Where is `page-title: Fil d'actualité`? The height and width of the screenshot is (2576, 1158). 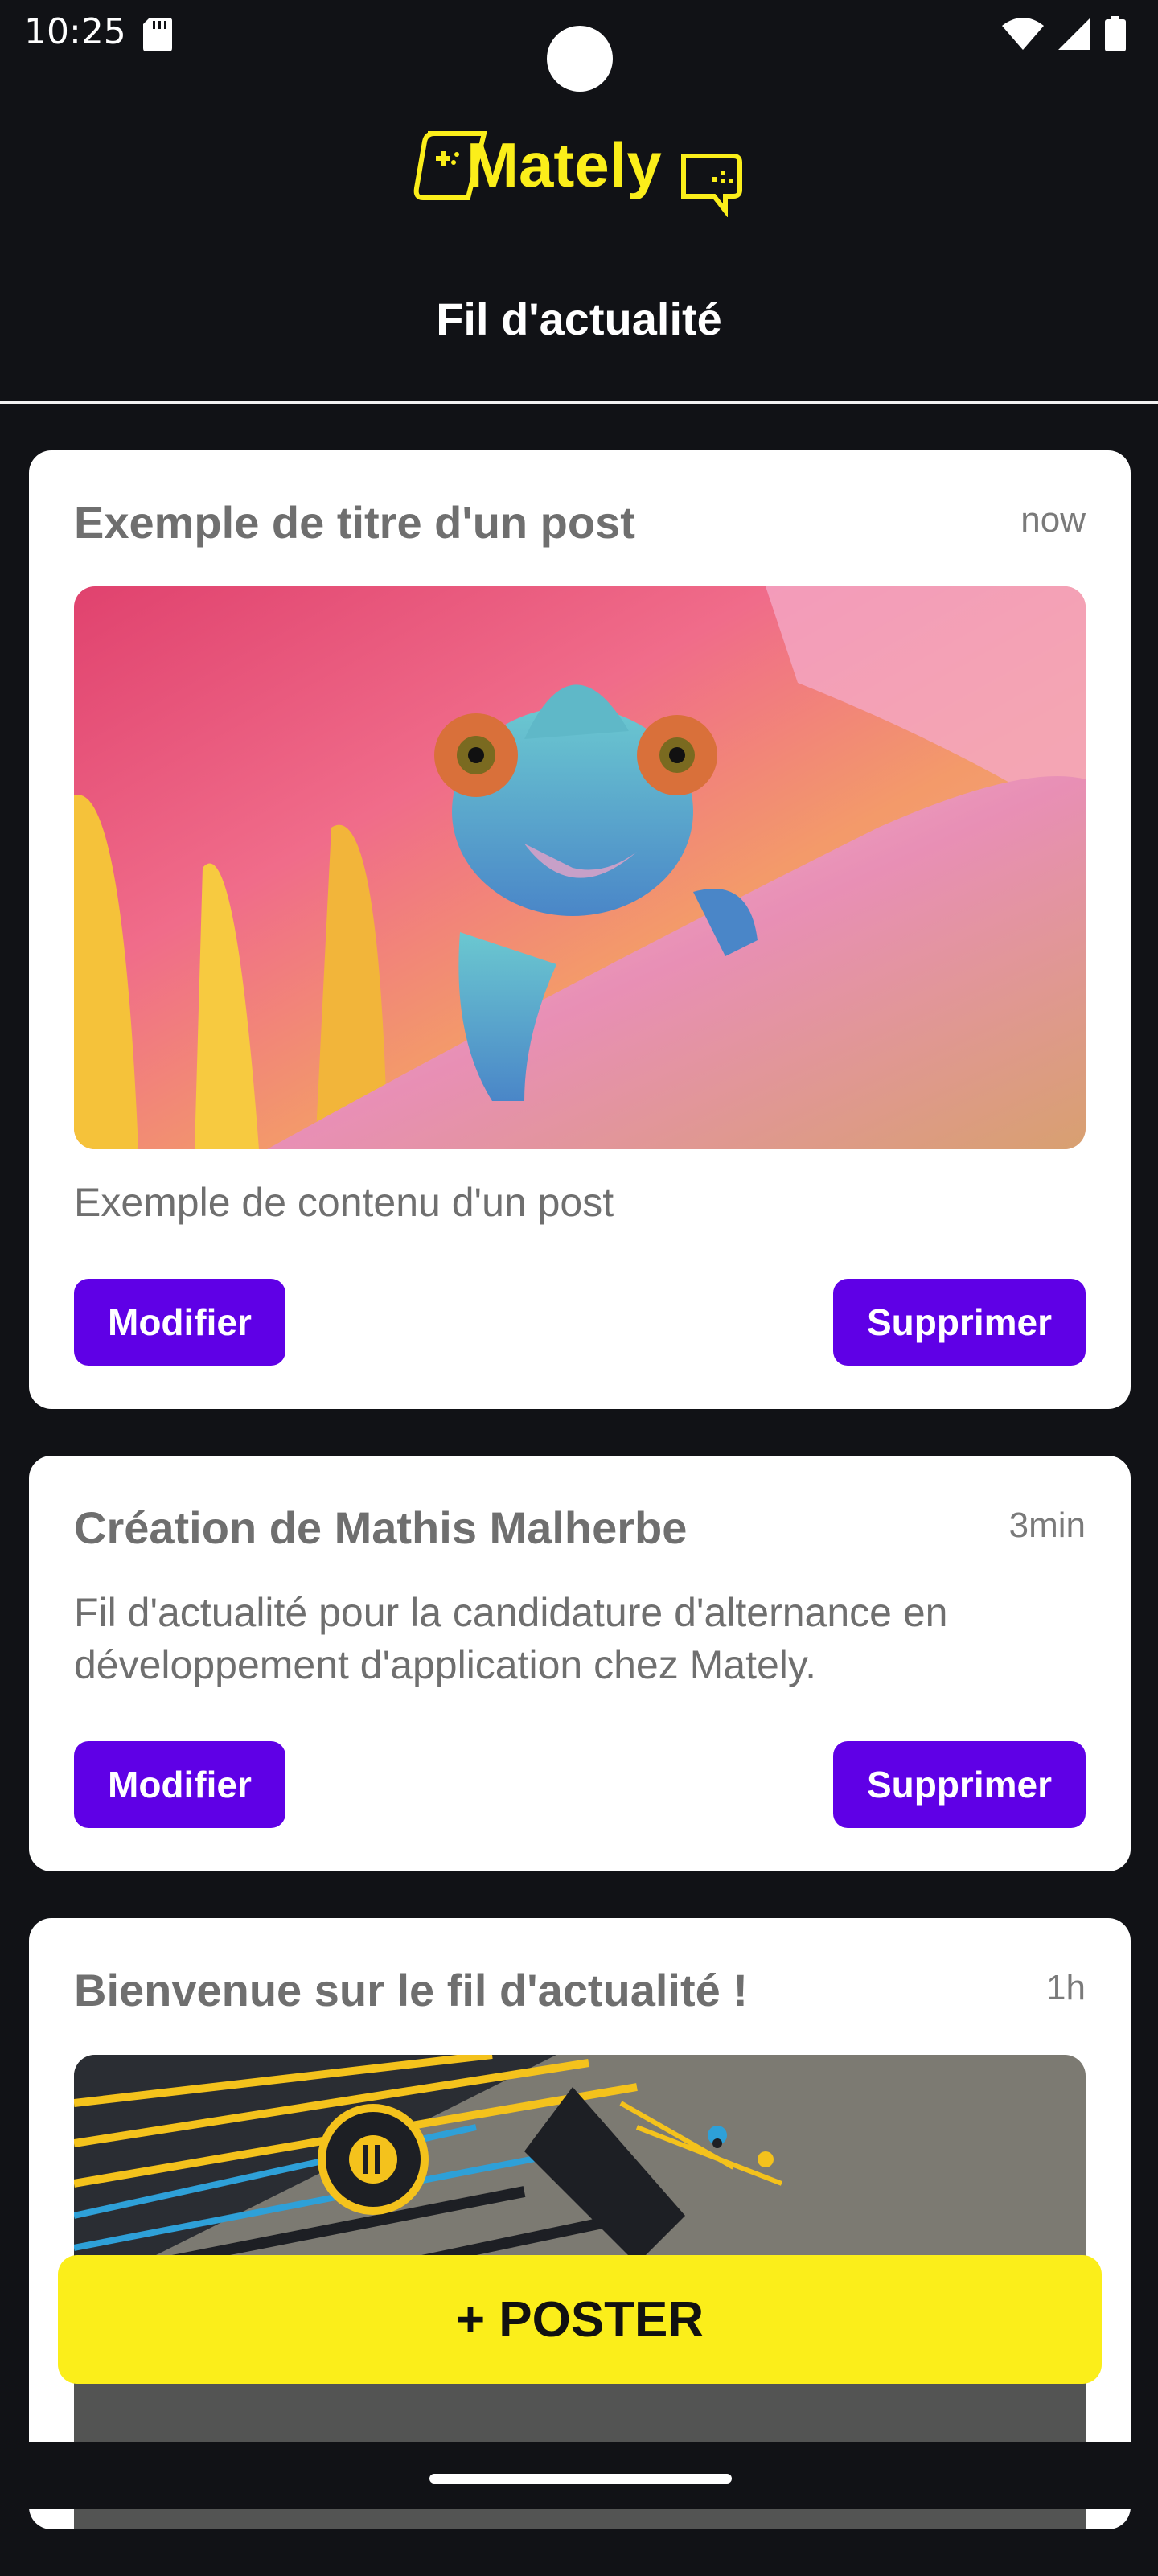 page-title: Fil d'actualité is located at coordinates (579, 319).